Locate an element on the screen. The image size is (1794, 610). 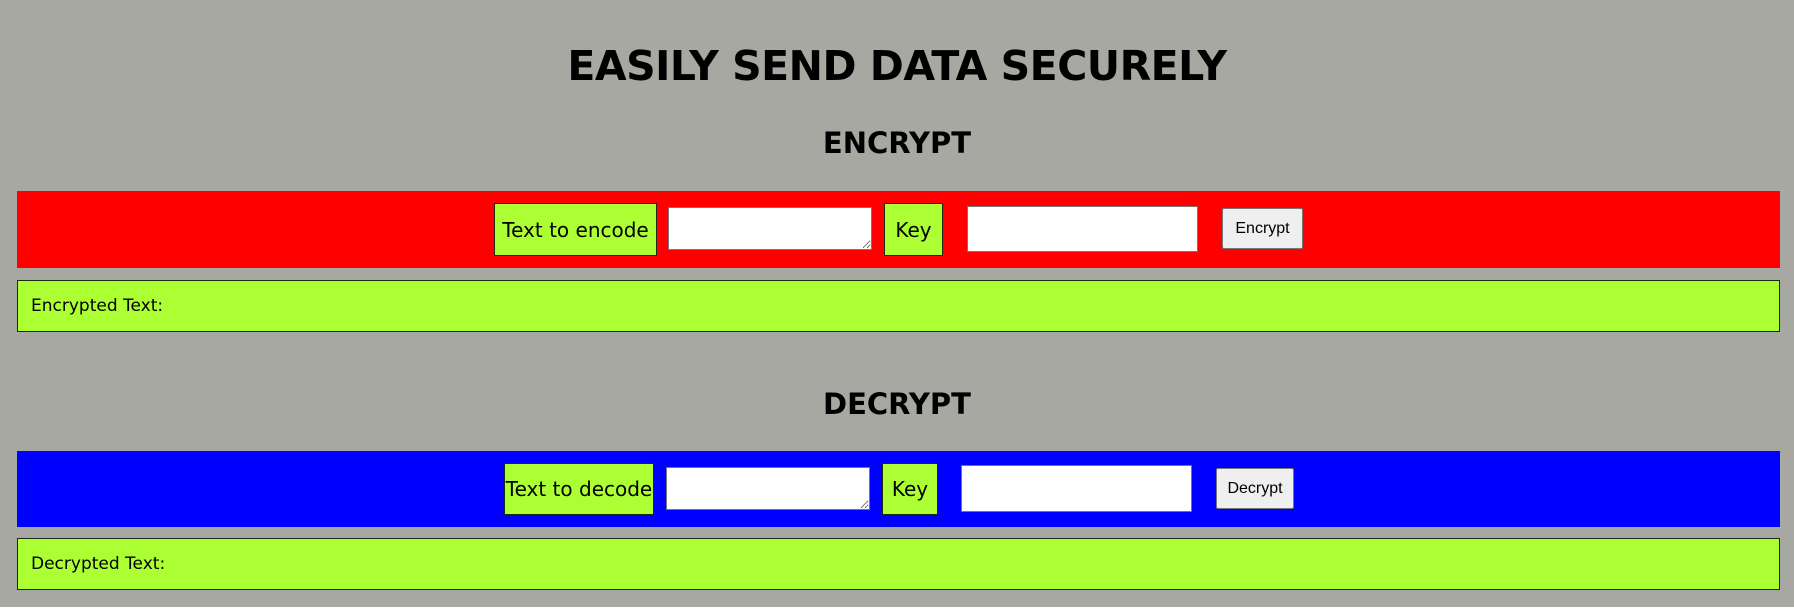
encrypt-key-label: Key is located at coordinates (913, 229).